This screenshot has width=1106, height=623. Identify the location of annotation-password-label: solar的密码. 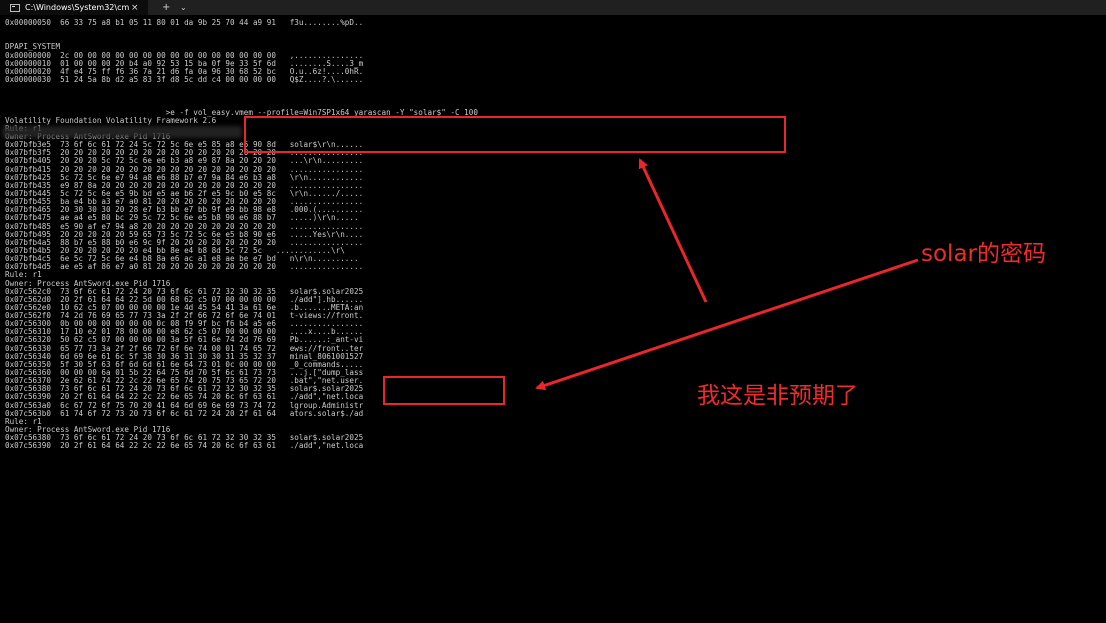
(983, 254).